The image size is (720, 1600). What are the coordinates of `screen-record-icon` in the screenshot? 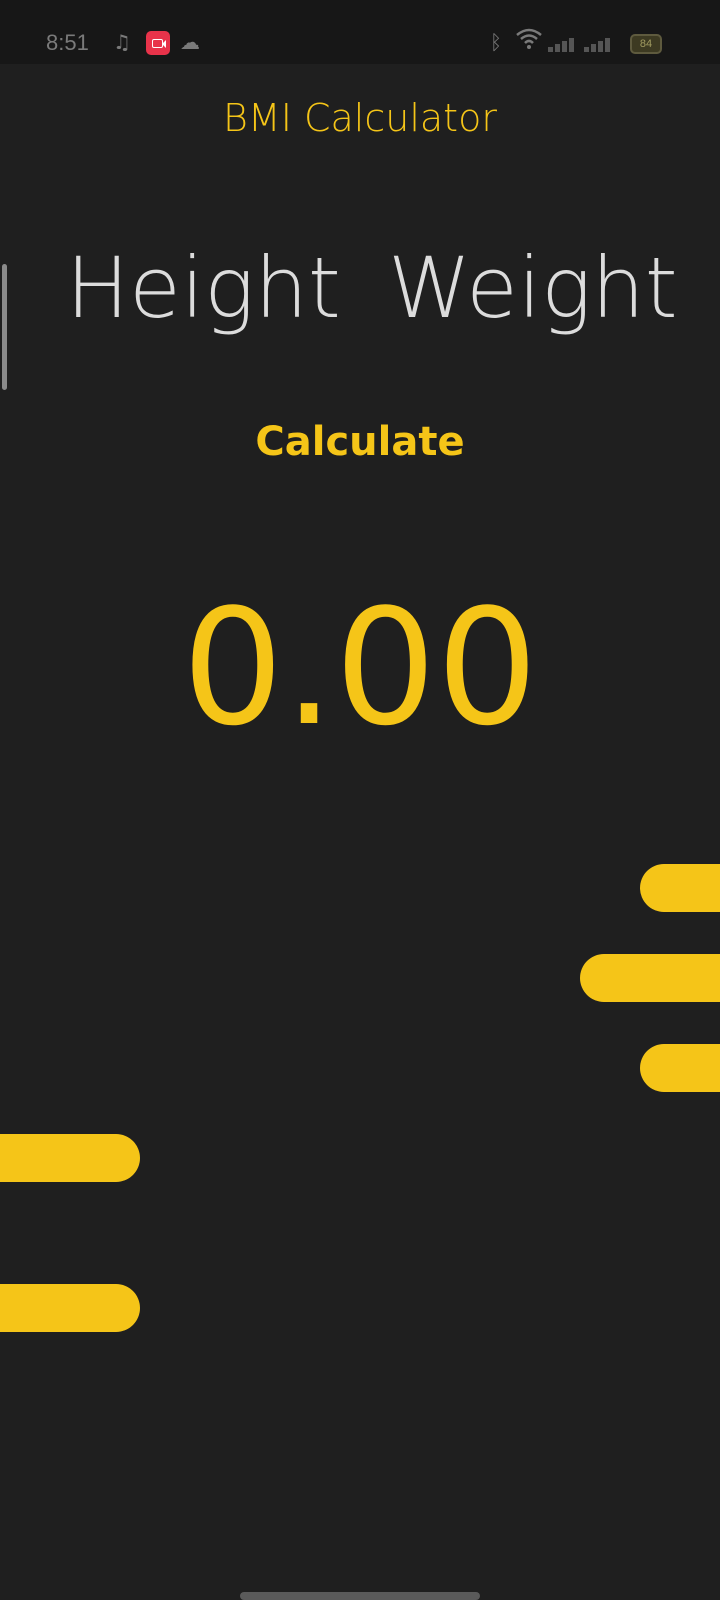 It's located at (158, 43).